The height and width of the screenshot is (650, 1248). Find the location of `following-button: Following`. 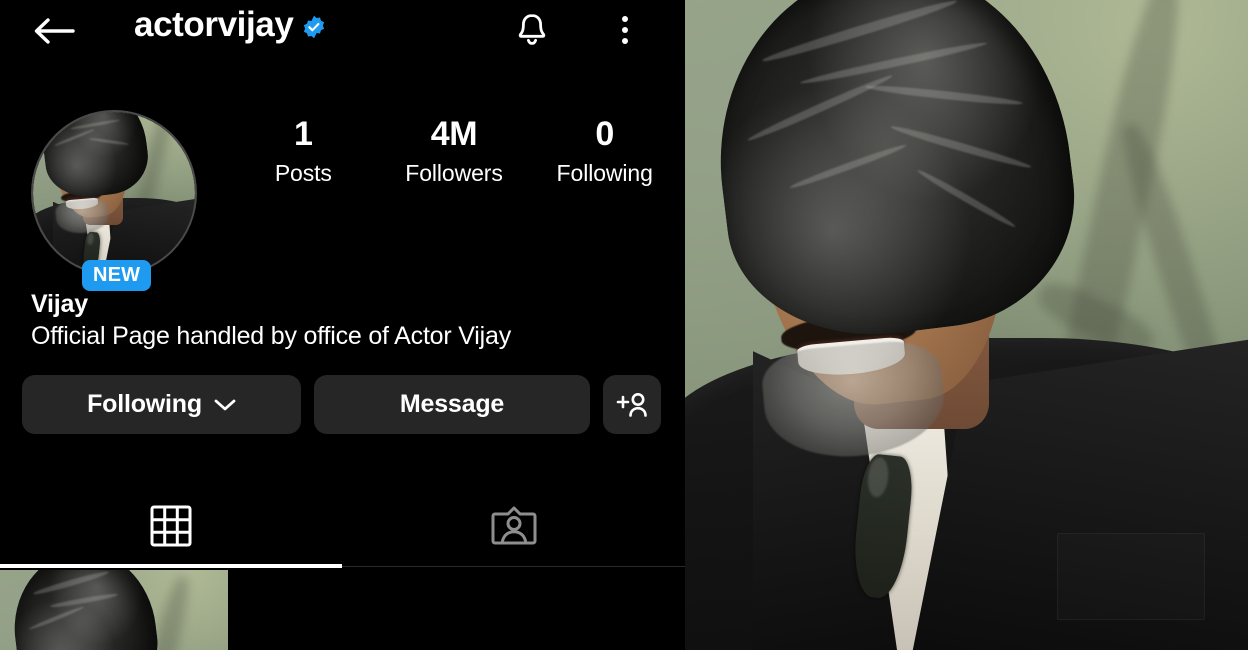

following-button: Following is located at coordinates (161, 404).